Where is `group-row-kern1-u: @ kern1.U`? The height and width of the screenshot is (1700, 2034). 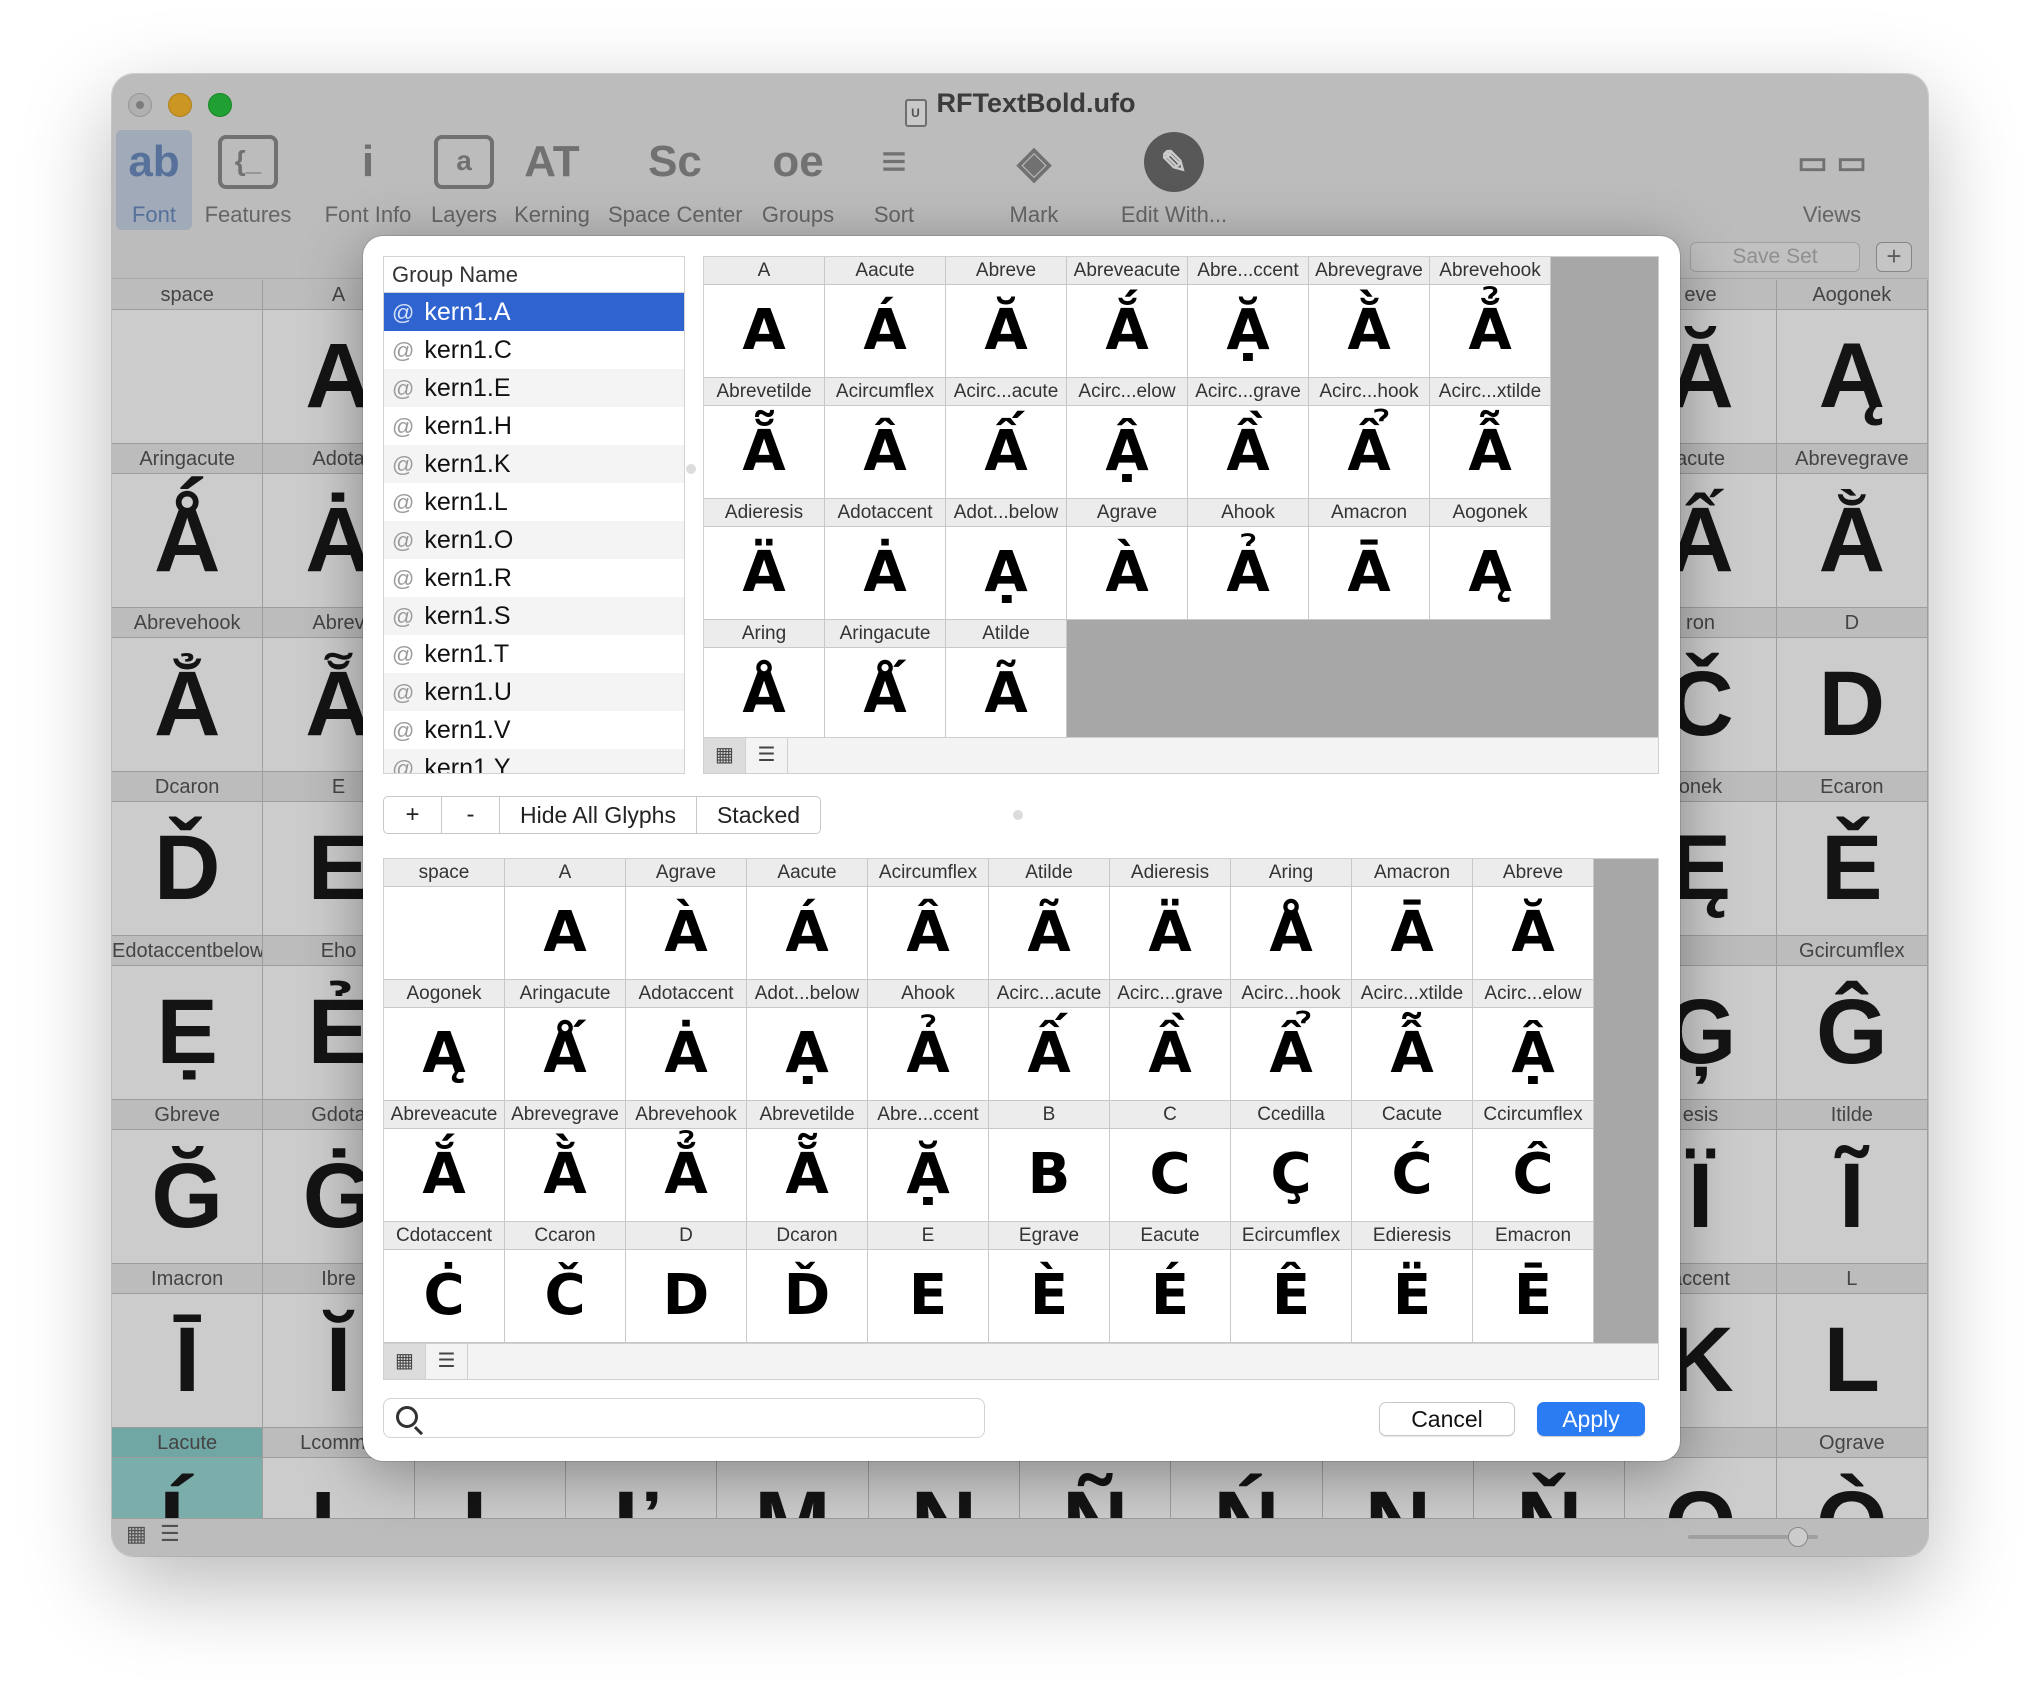
group-row-kern1-u: @ kern1.U is located at coordinates (534, 692).